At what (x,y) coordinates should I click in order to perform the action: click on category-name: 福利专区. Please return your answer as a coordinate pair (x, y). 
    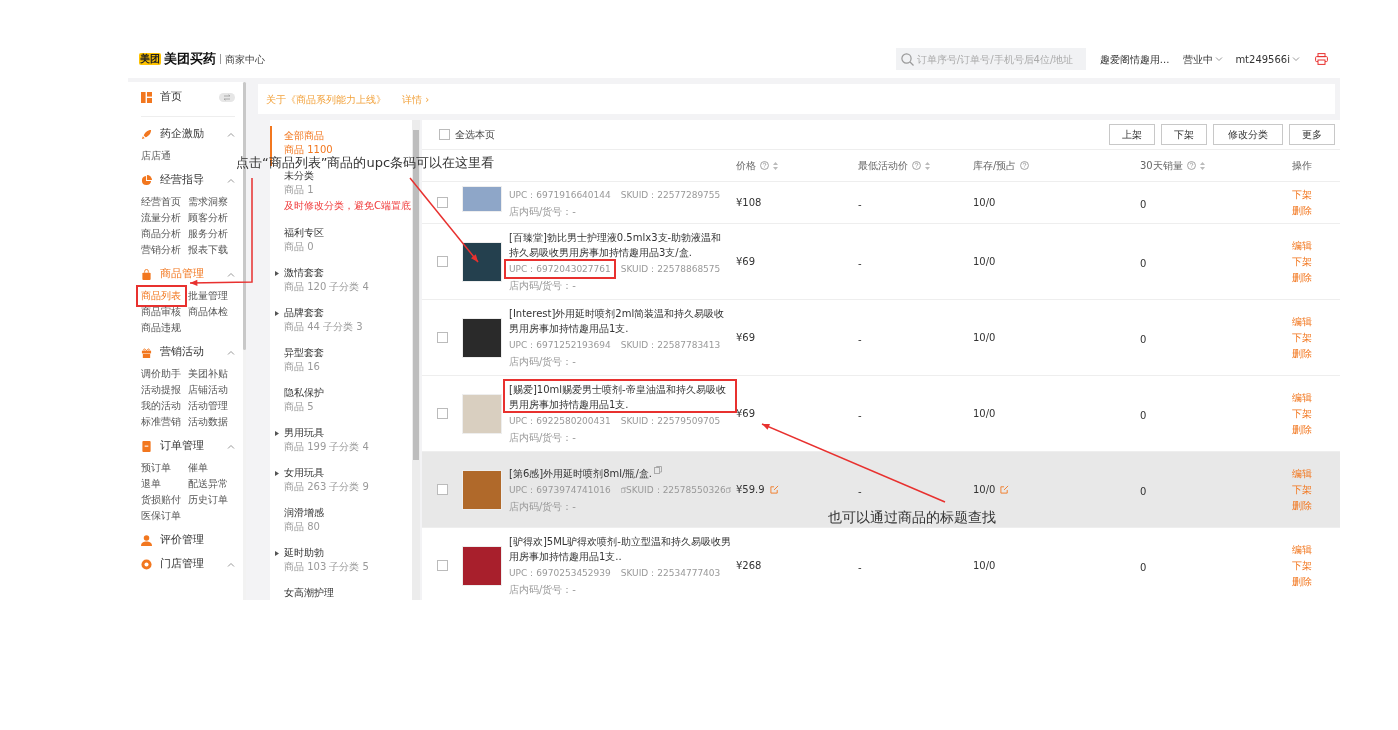
    Looking at the image, I should click on (304, 233).